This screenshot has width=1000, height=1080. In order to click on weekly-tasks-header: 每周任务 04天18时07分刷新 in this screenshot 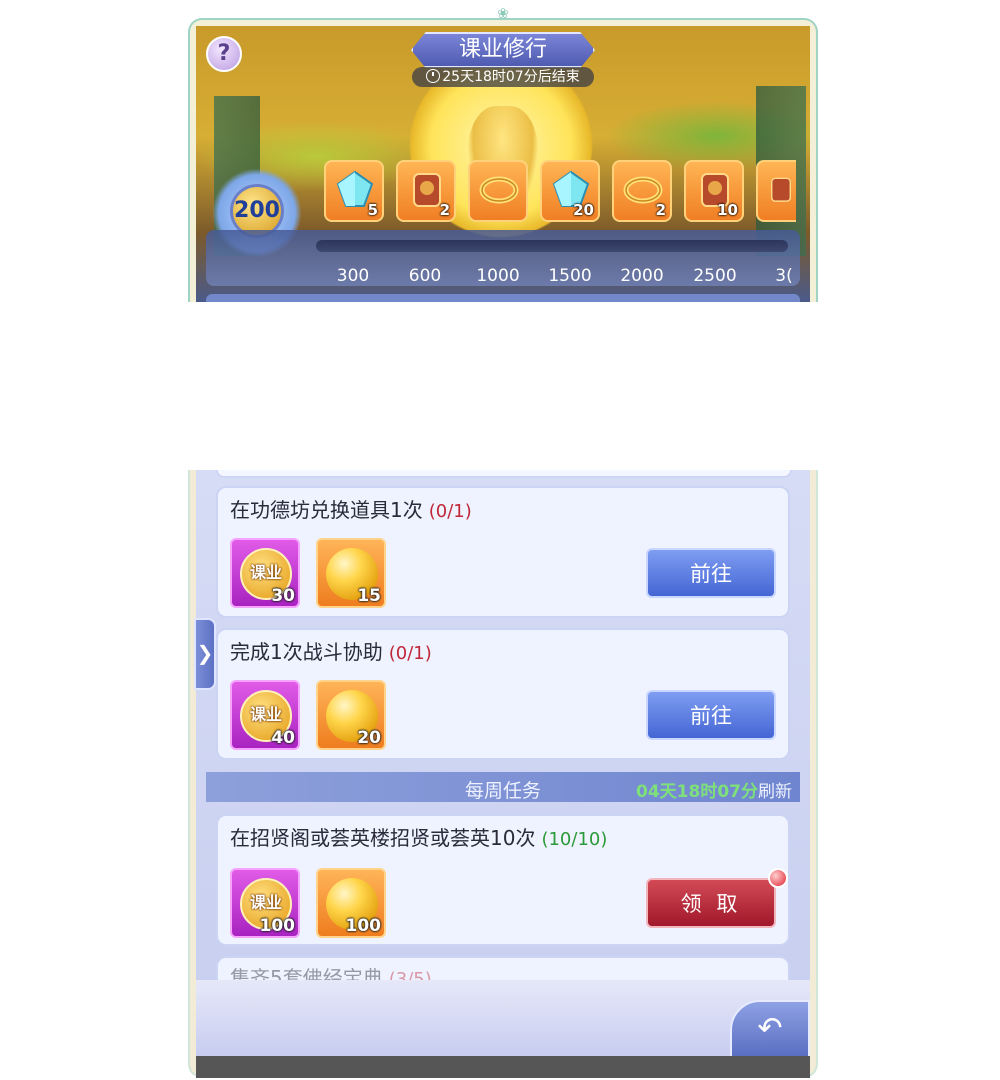, I will do `click(503, 787)`.